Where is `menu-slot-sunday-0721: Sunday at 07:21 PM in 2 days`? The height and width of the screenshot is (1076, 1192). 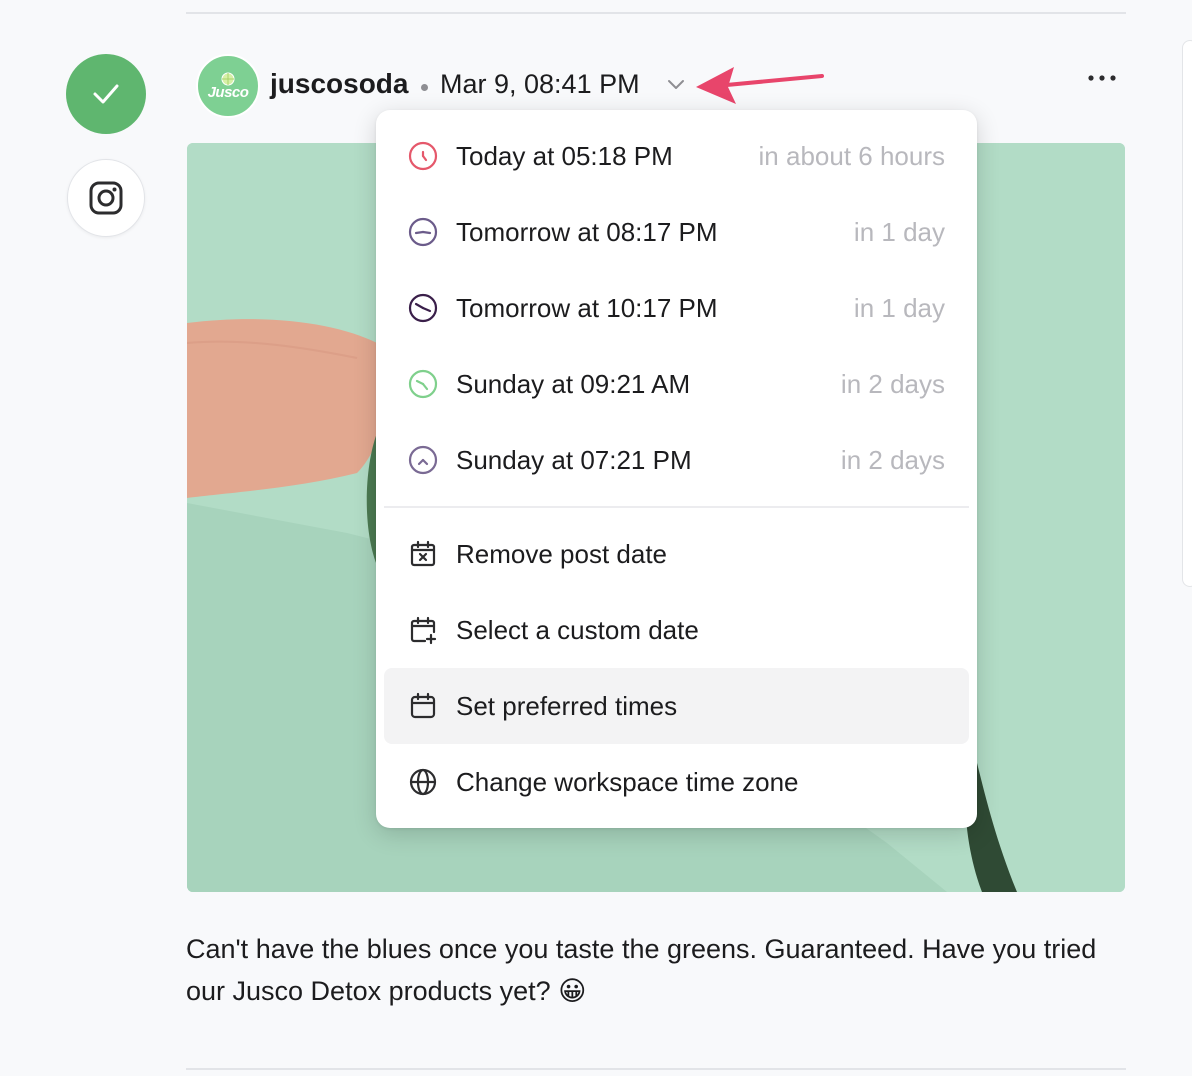 menu-slot-sunday-0721: Sunday at 07:21 PM in 2 days is located at coordinates (676, 460).